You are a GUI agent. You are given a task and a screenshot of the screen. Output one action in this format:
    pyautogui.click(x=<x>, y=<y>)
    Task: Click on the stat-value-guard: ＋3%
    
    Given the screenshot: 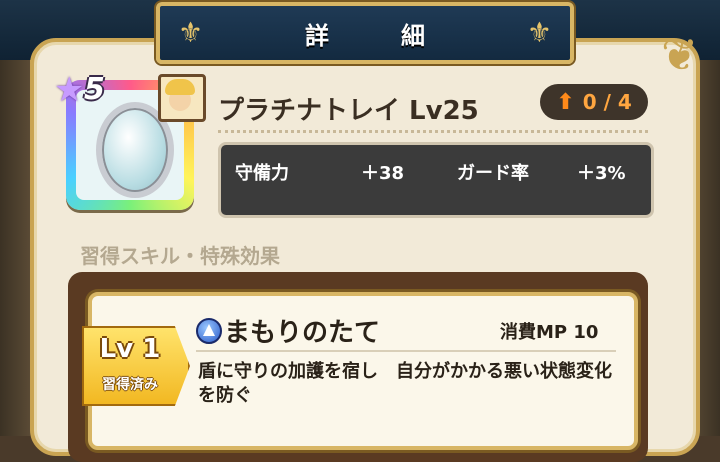 What is the action you would take?
    pyautogui.click(x=601, y=173)
    